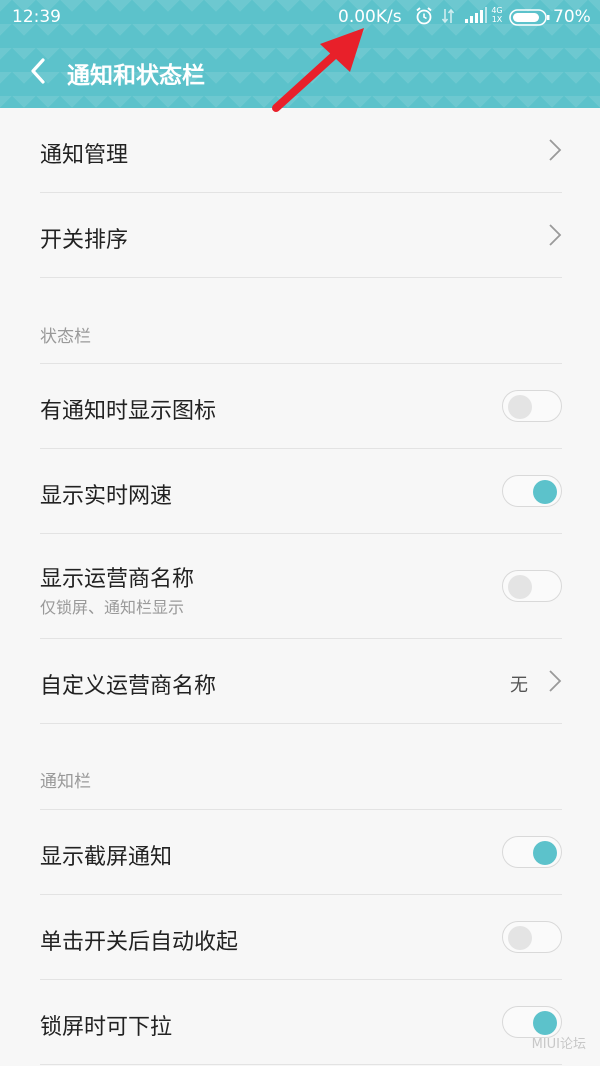  Describe the element at coordinates (128, 411) in the screenshot. I see `show-icon-on-notification-label: 有通知时显示图标` at that location.